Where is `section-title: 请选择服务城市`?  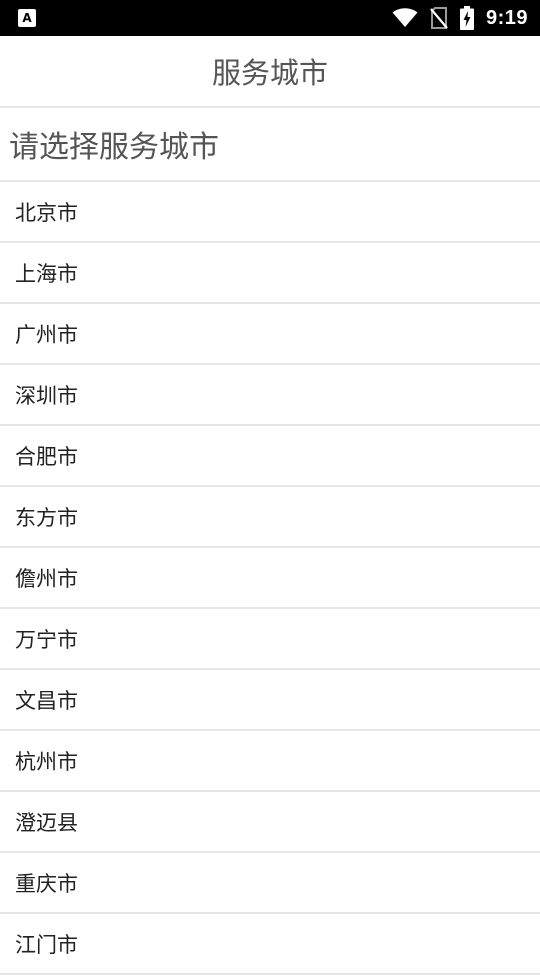 section-title: 请选择服务城市 is located at coordinates (114, 147).